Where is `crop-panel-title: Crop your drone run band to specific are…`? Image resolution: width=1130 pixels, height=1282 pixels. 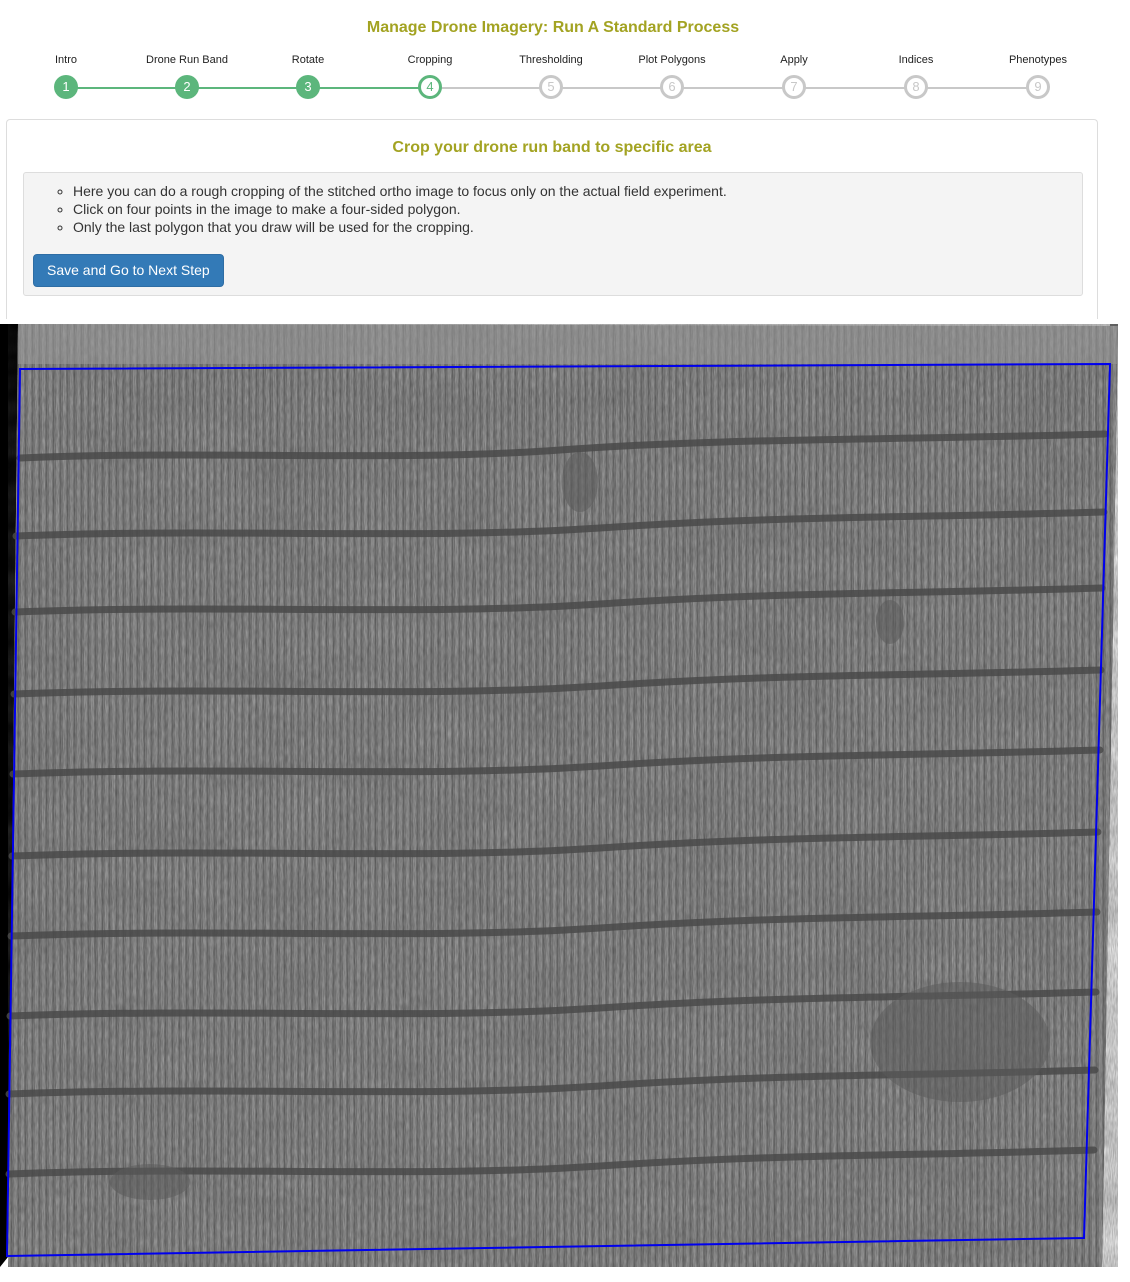 crop-panel-title: Crop your drone run band to specific are… is located at coordinates (552, 147).